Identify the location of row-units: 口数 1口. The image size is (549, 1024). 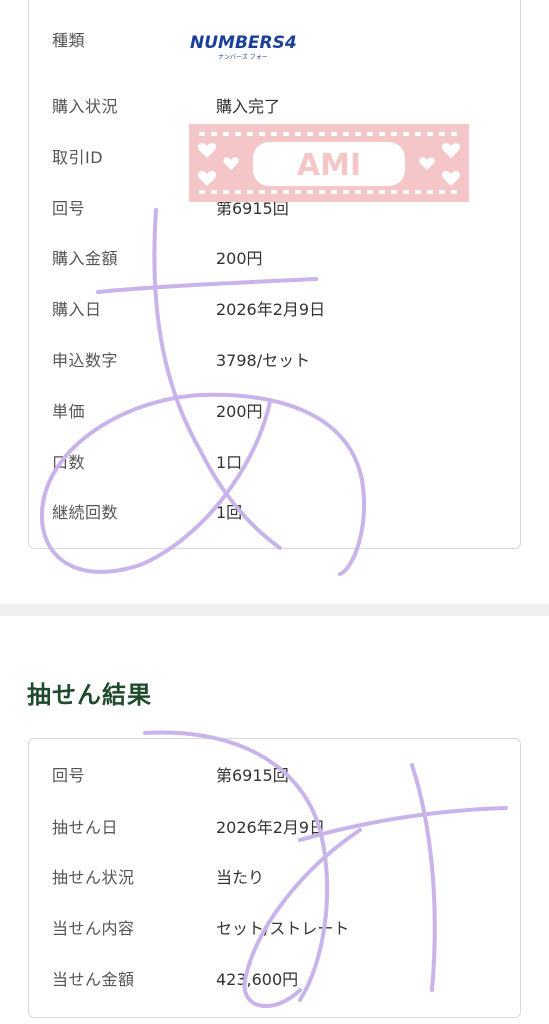
(274, 463).